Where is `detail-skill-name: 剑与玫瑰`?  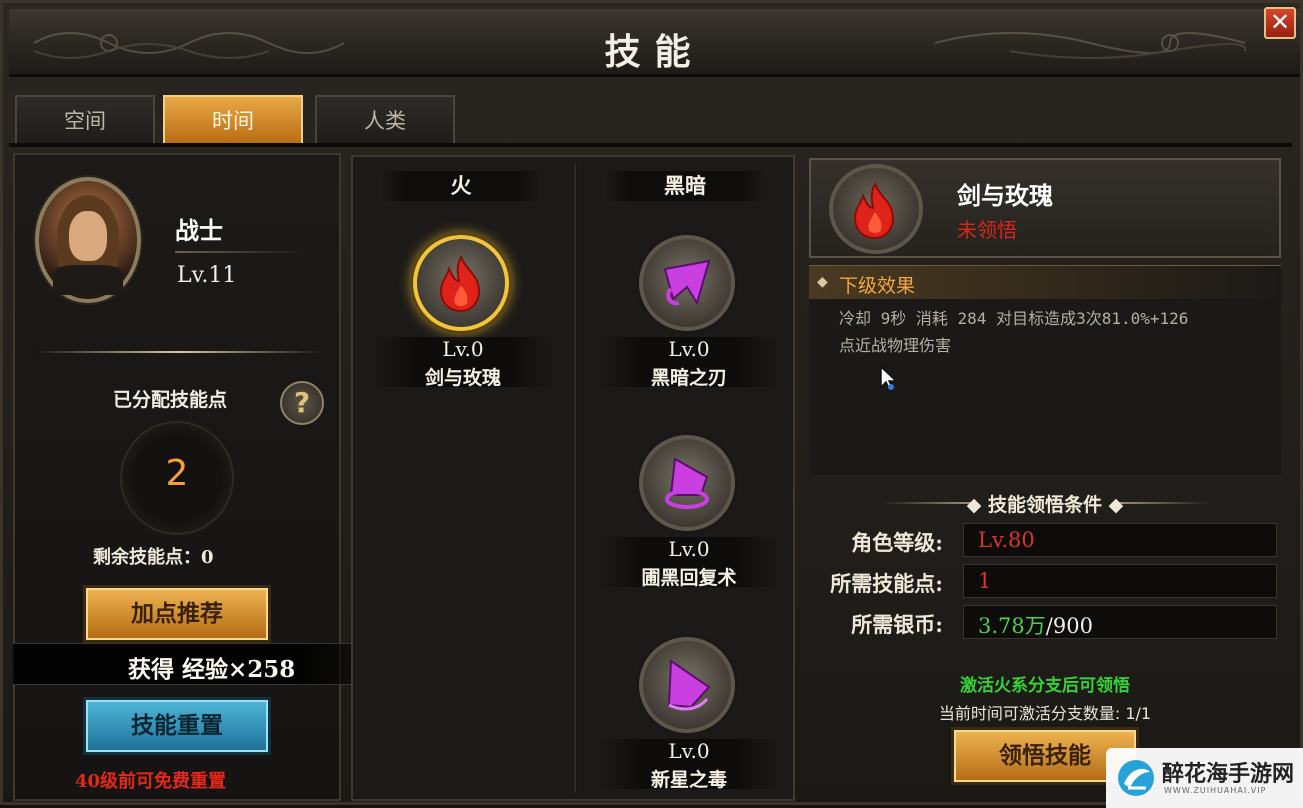 detail-skill-name: 剑与玫瑰 is located at coordinates (1005, 195).